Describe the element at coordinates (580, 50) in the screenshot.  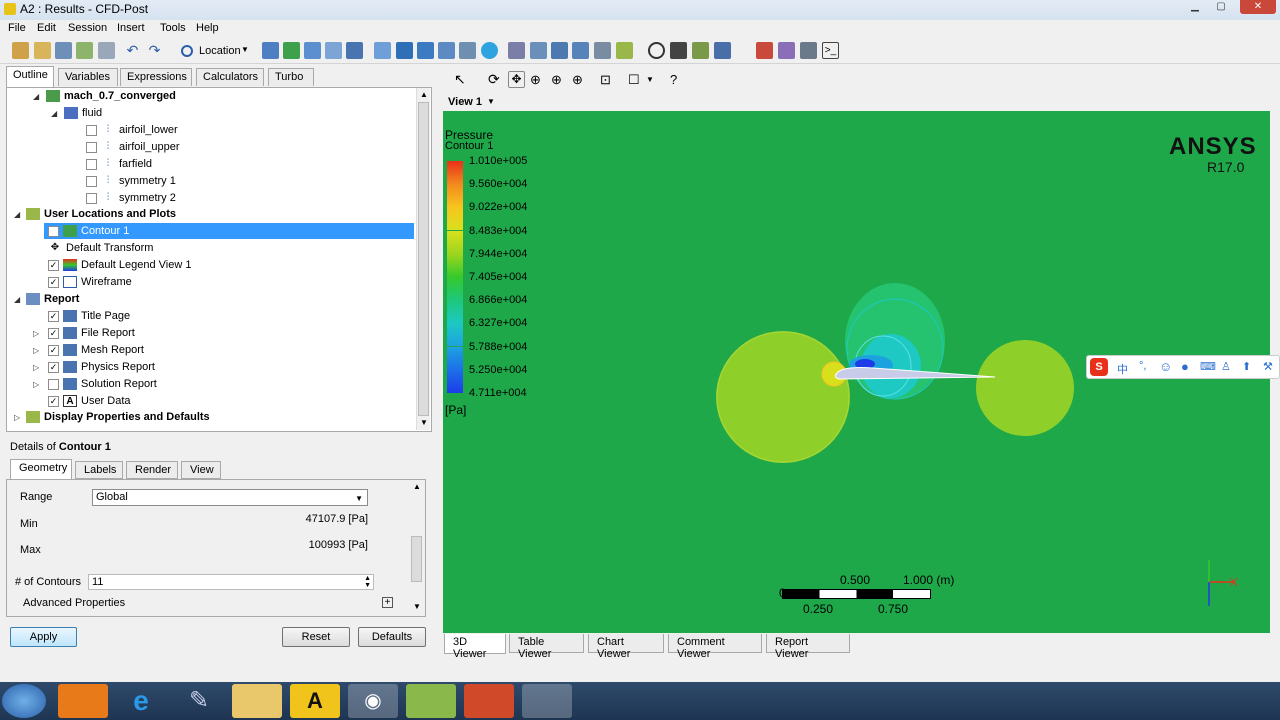
I see `chart-icon` at that location.